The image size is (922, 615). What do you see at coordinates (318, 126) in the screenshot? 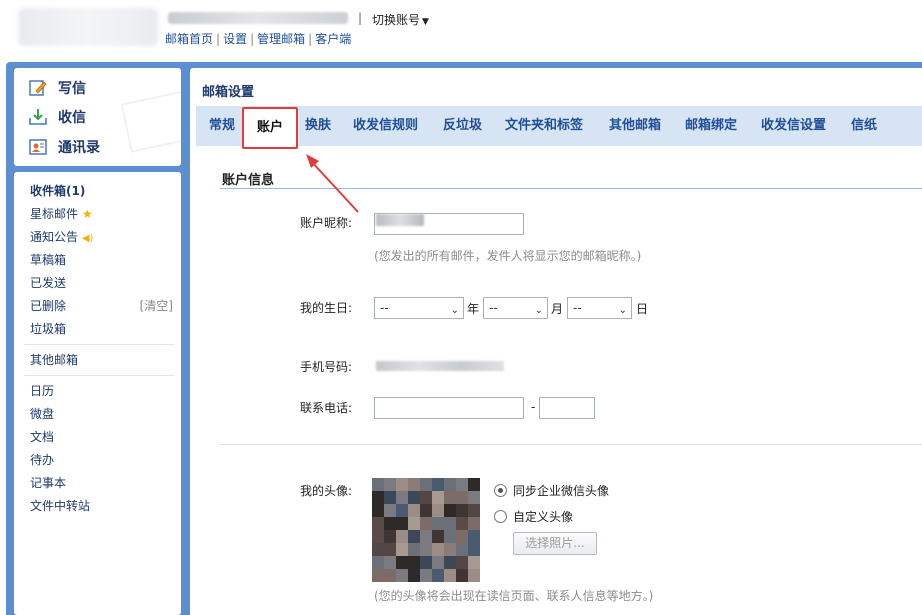
I see `tab-skin: 换肤` at bounding box center [318, 126].